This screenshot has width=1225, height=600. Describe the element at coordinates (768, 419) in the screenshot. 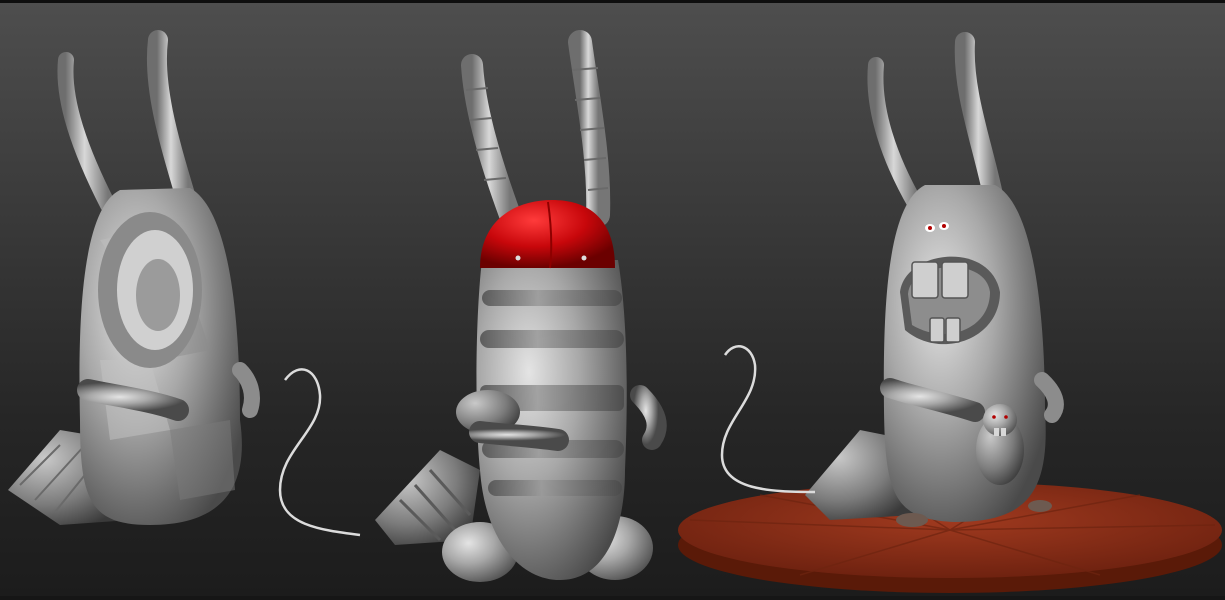

I see `tail-wire-right` at that location.